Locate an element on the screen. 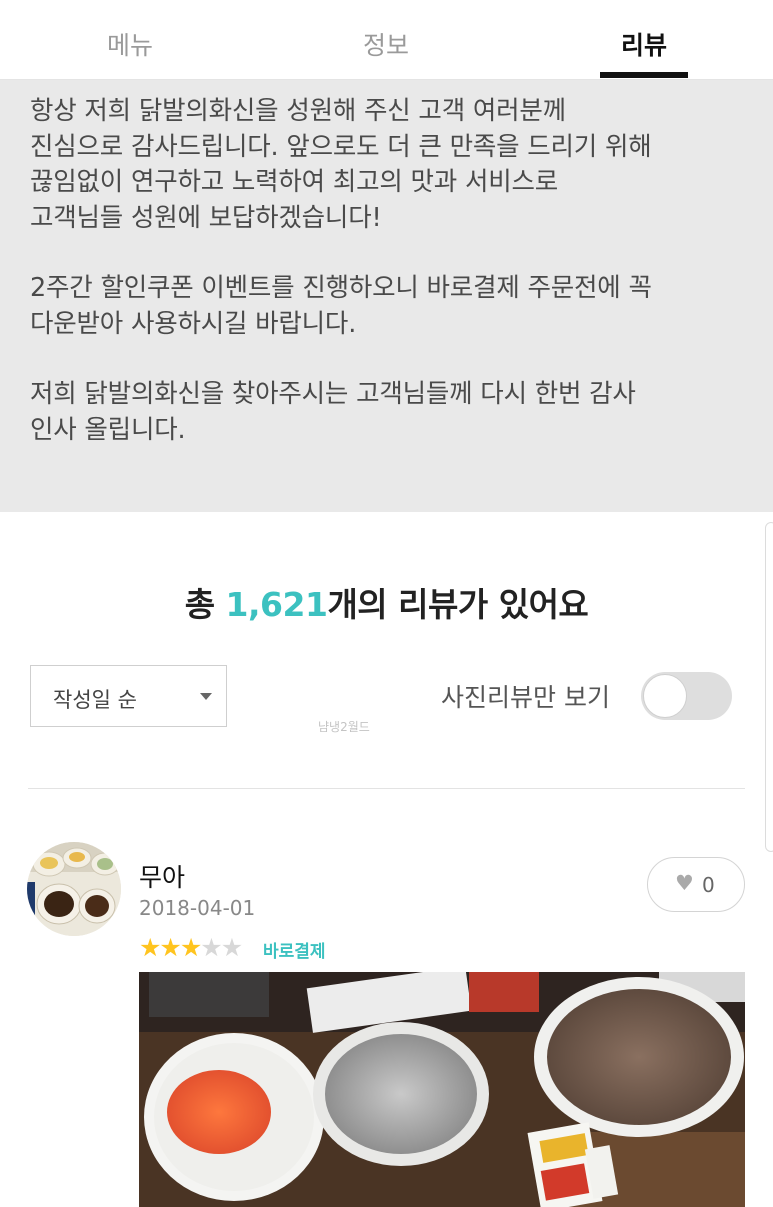 This screenshot has height=1207, width=773. review-count: 1,621 is located at coordinates (276, 604).